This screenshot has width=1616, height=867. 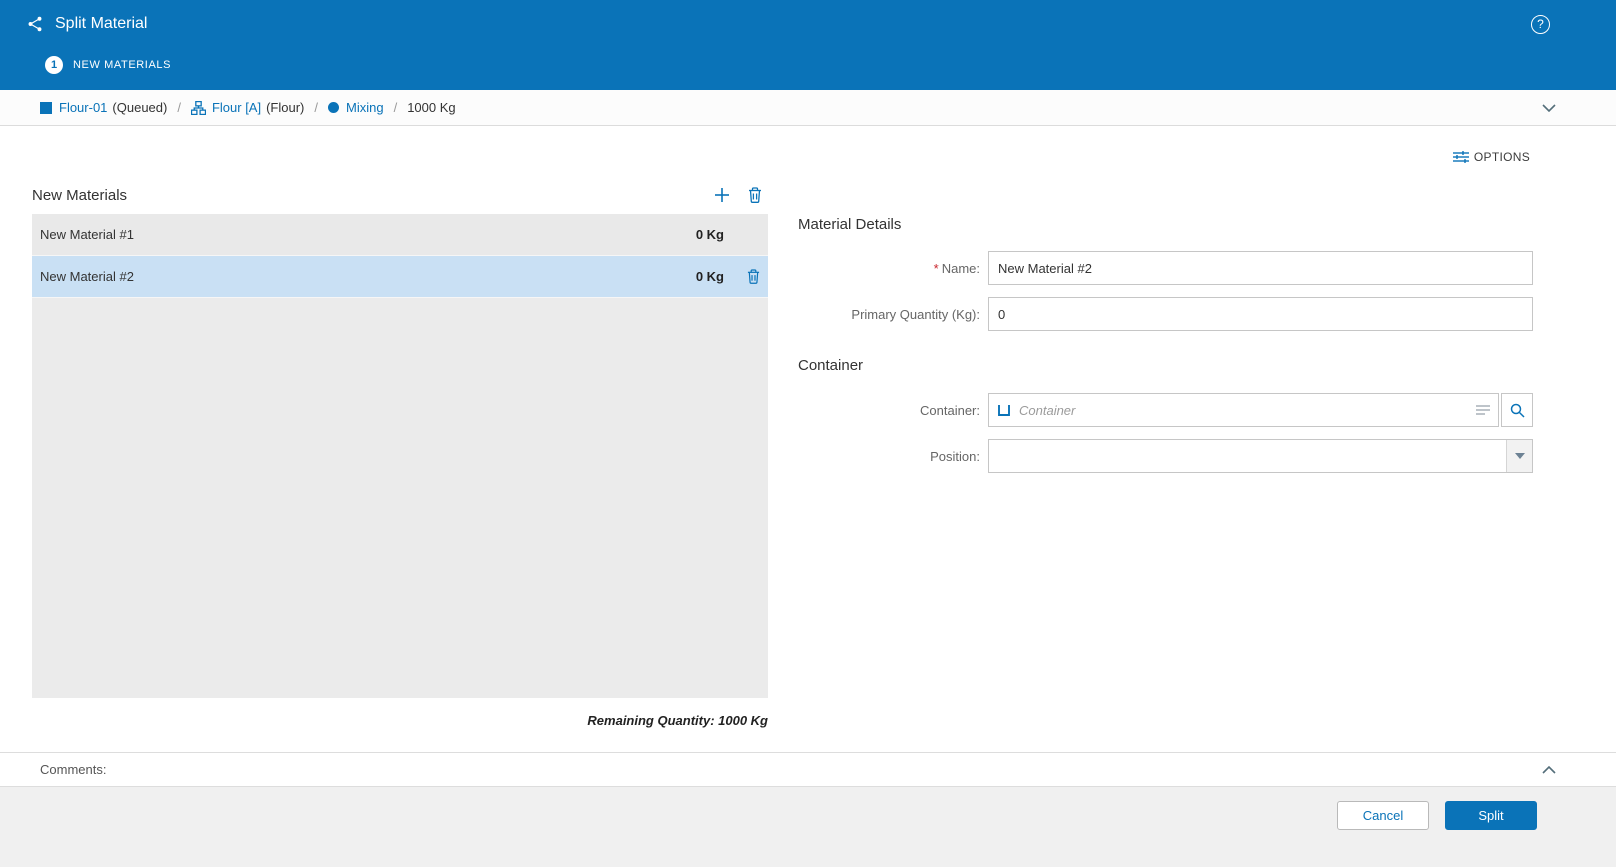 I want to click on breadcrumb-suffix-product: (Flour), so click(x=285, y=107).